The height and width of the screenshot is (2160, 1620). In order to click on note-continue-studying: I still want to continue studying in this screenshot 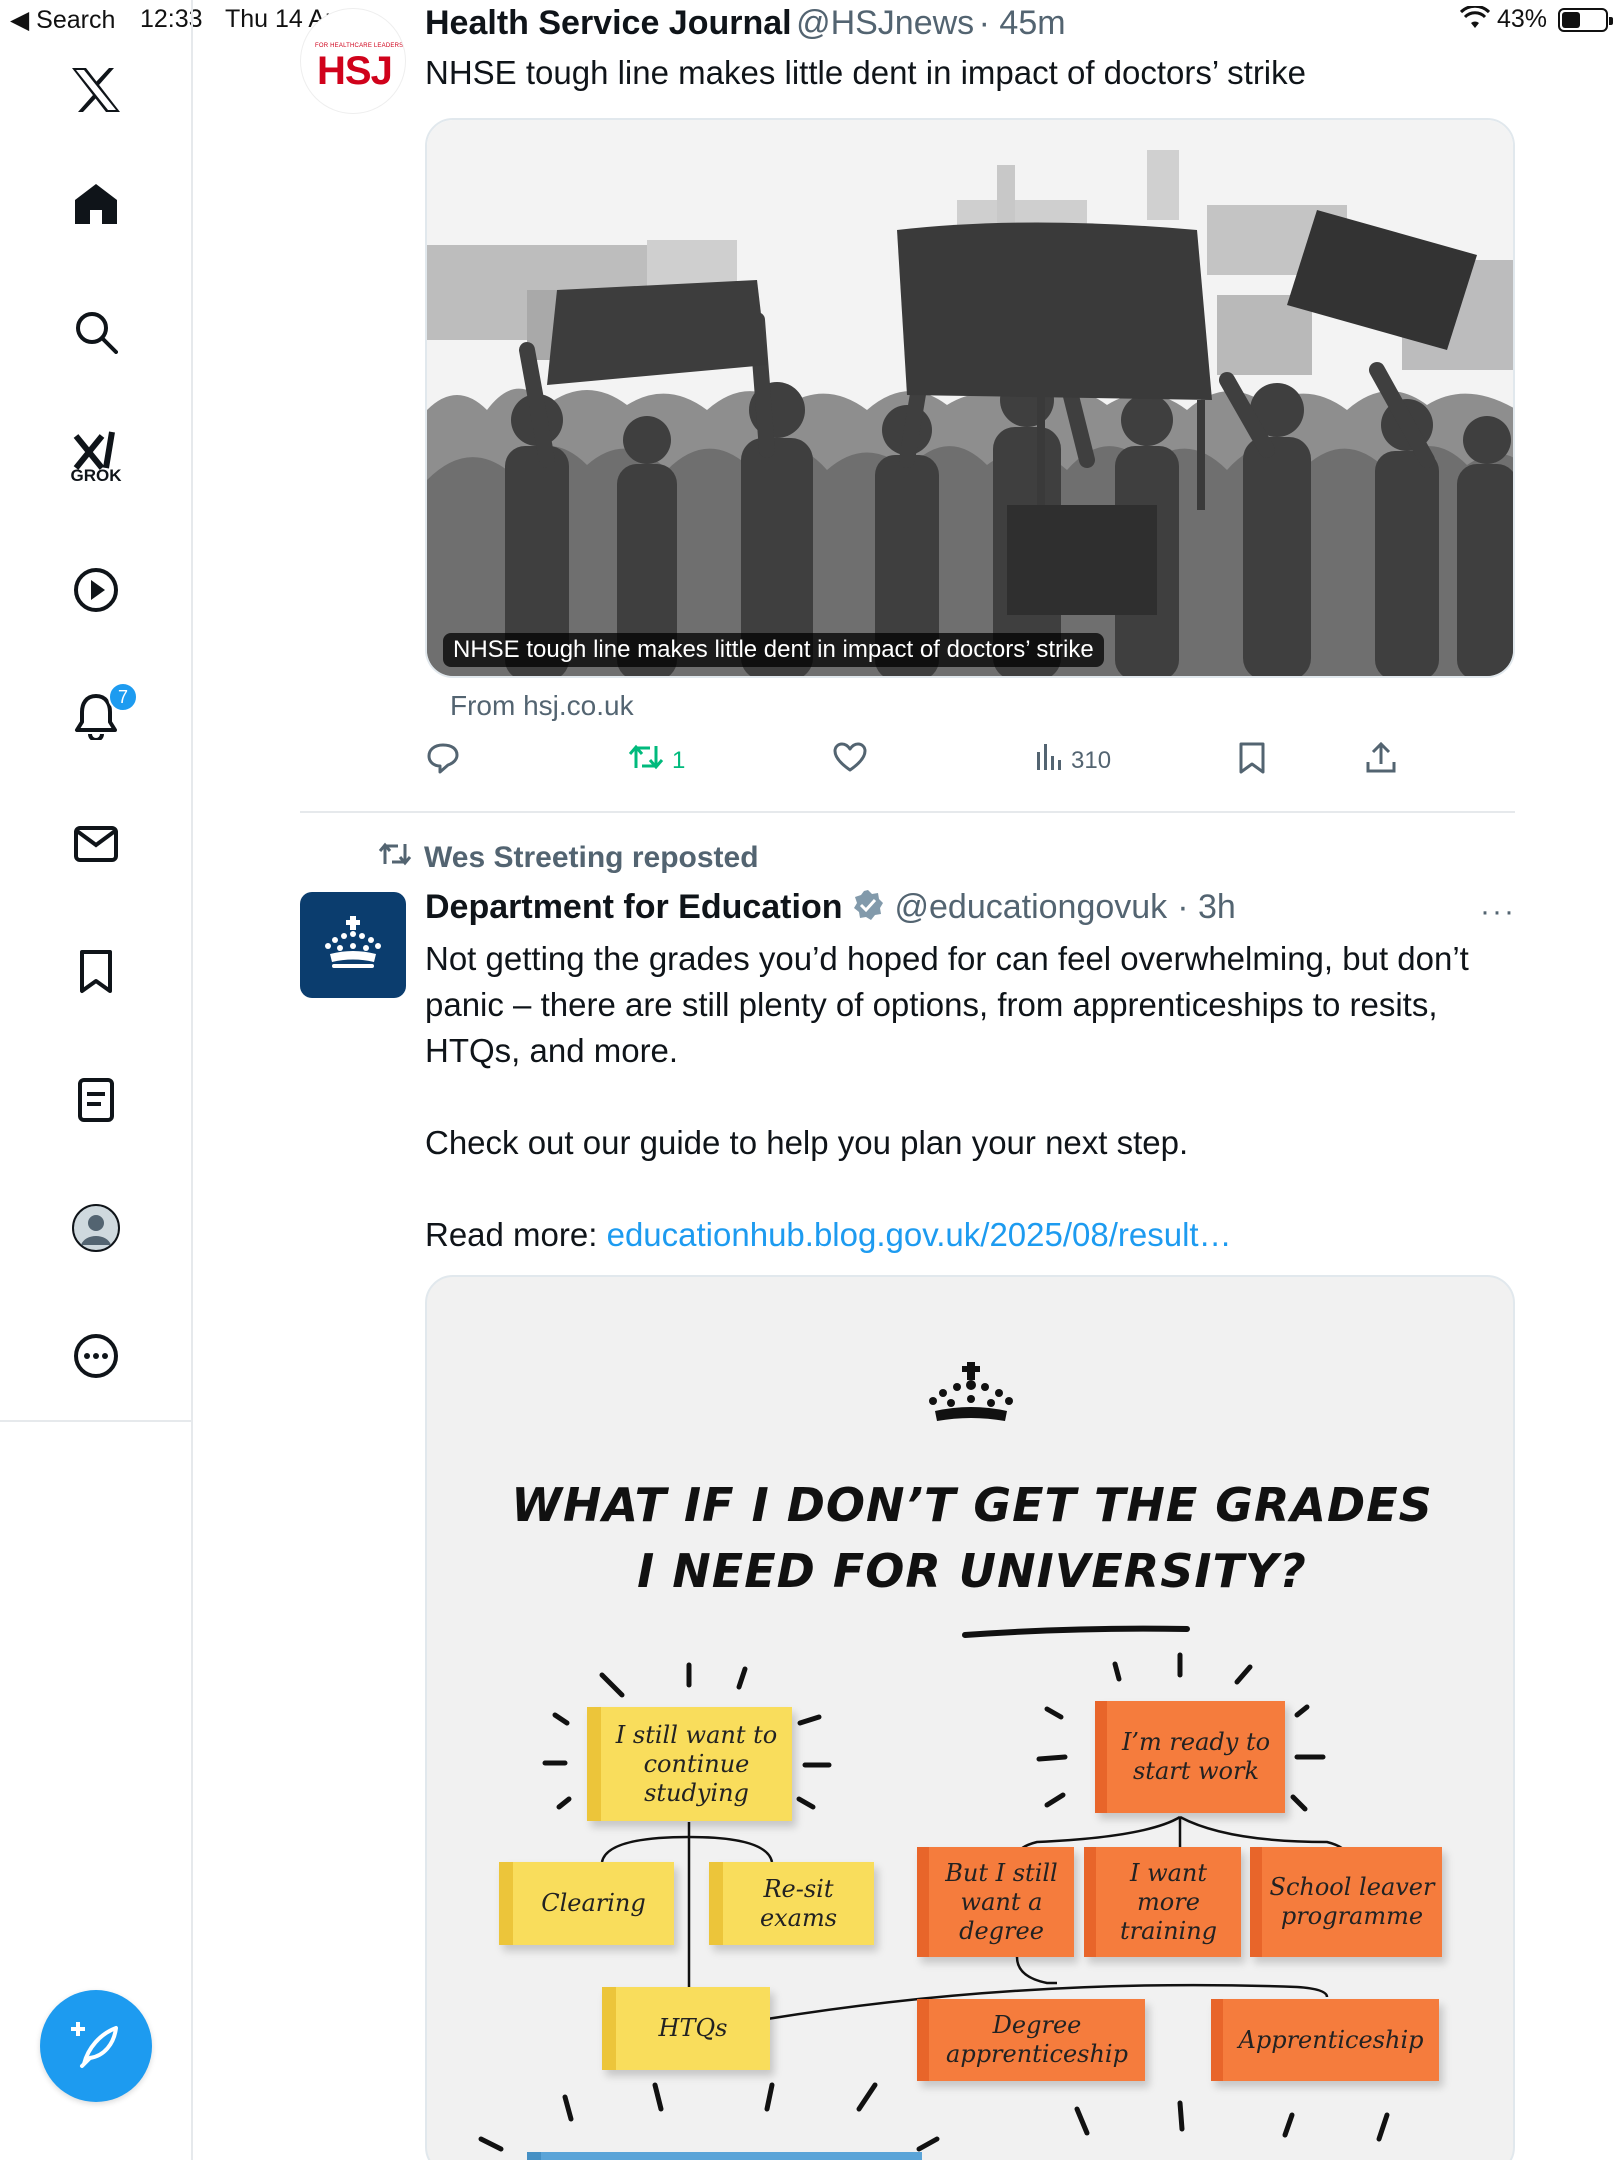, I will do `click(689, 1764)`.